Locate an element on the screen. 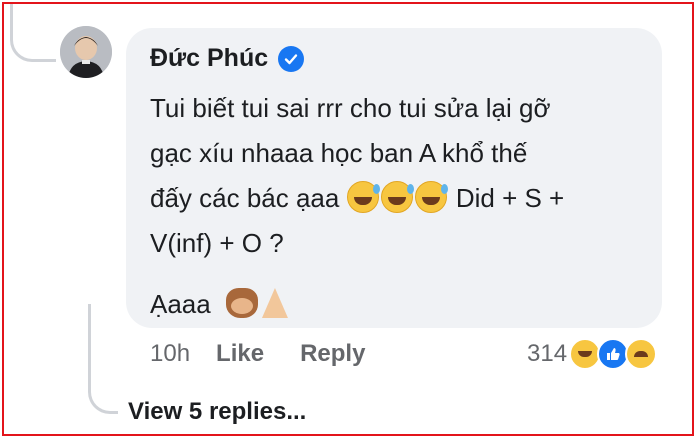  comment-line: đấy các bác ạaa Did + S + is located at coordinates (357, 197).